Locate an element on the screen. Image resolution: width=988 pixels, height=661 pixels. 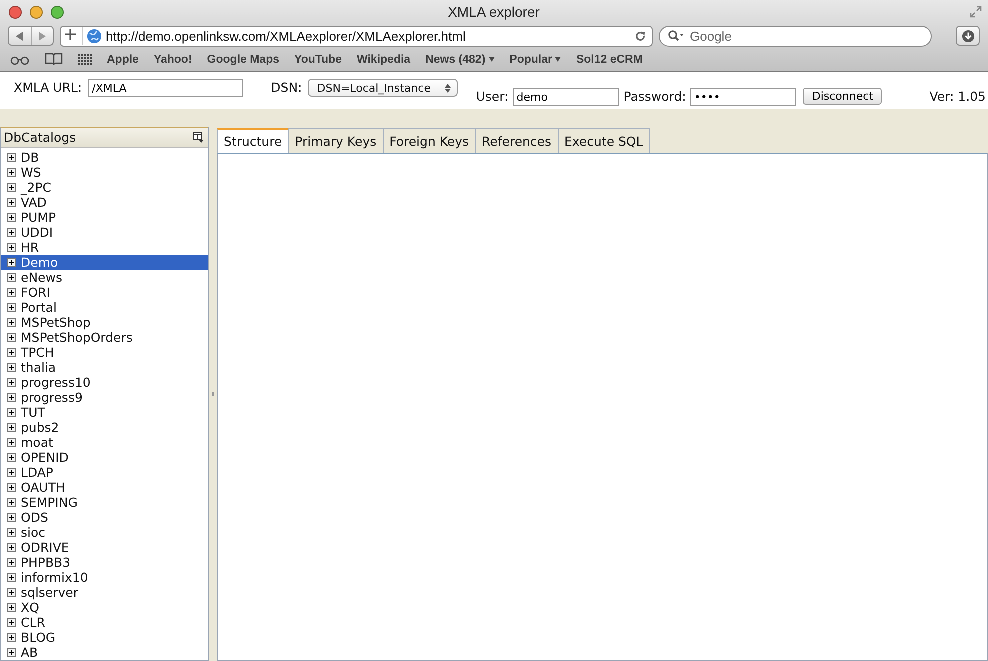
catalog-item: informix10 is located at coordinates (104, 577).